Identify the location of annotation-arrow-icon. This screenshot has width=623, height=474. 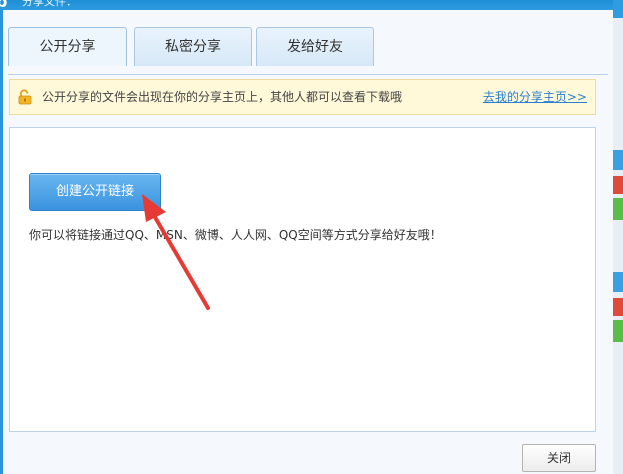
(176, 252).